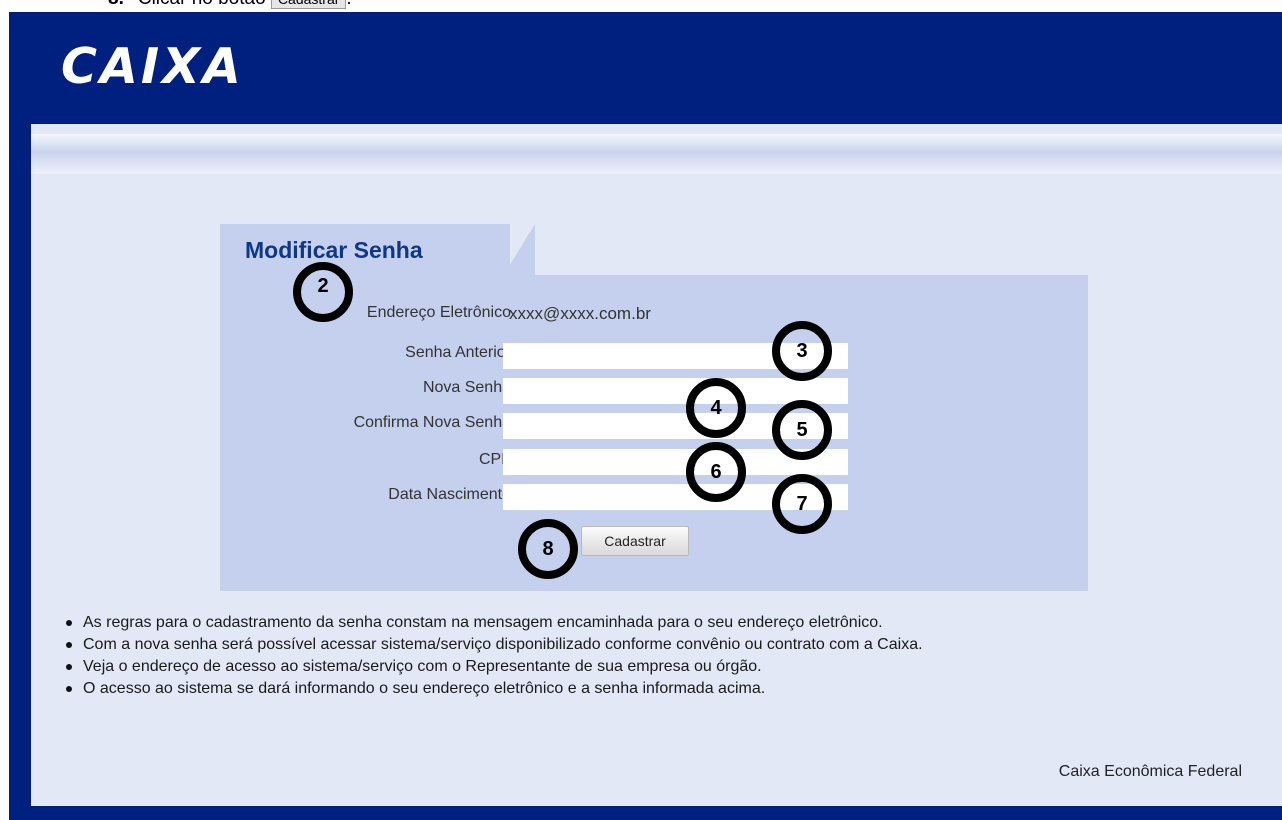 Image resolution: width=1282 pixels, height=820 pixels. I want to click on step-marker-4: 4, so click(716, 408).